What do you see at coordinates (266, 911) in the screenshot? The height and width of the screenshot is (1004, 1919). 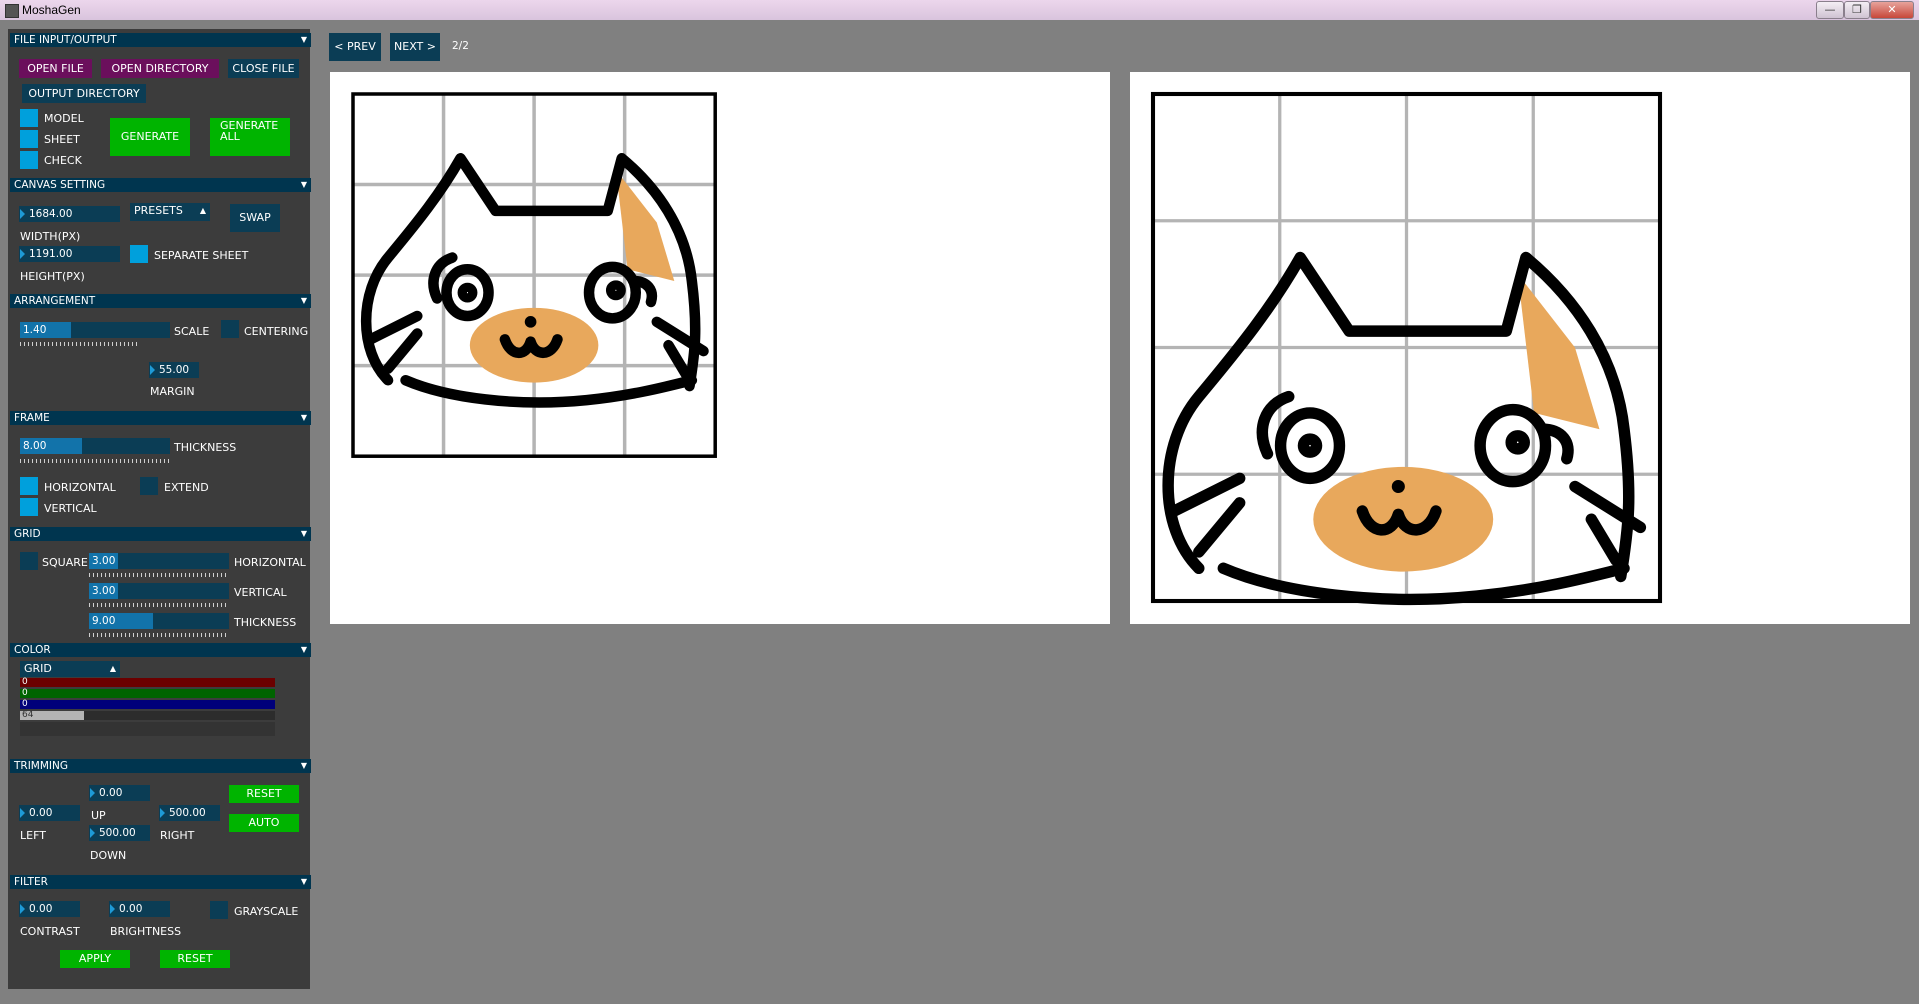 I see `grayscale-label: GRAYSCALE` at bounding box center [266, 911].